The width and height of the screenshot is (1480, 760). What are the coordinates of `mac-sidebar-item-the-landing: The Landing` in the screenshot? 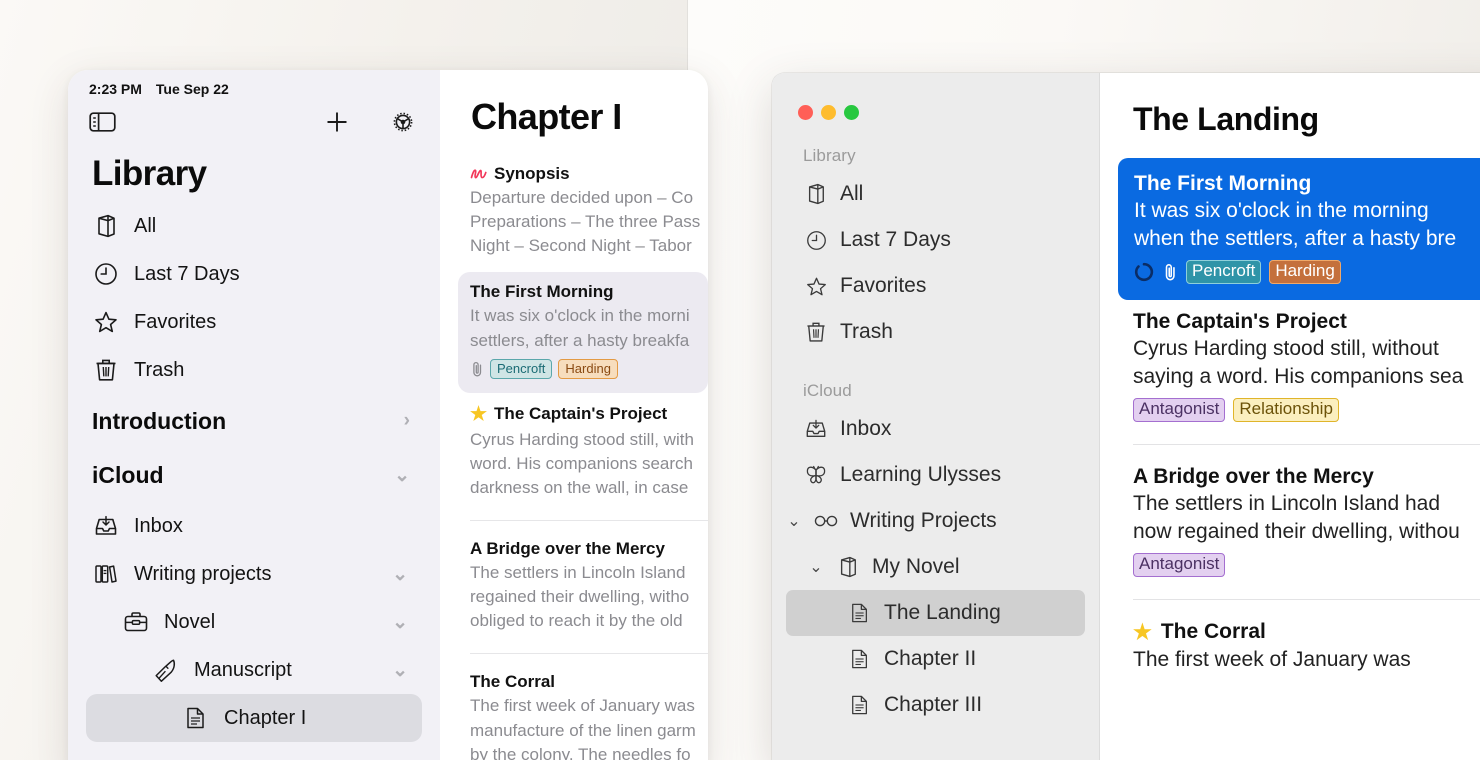 It's located at (935, 613).